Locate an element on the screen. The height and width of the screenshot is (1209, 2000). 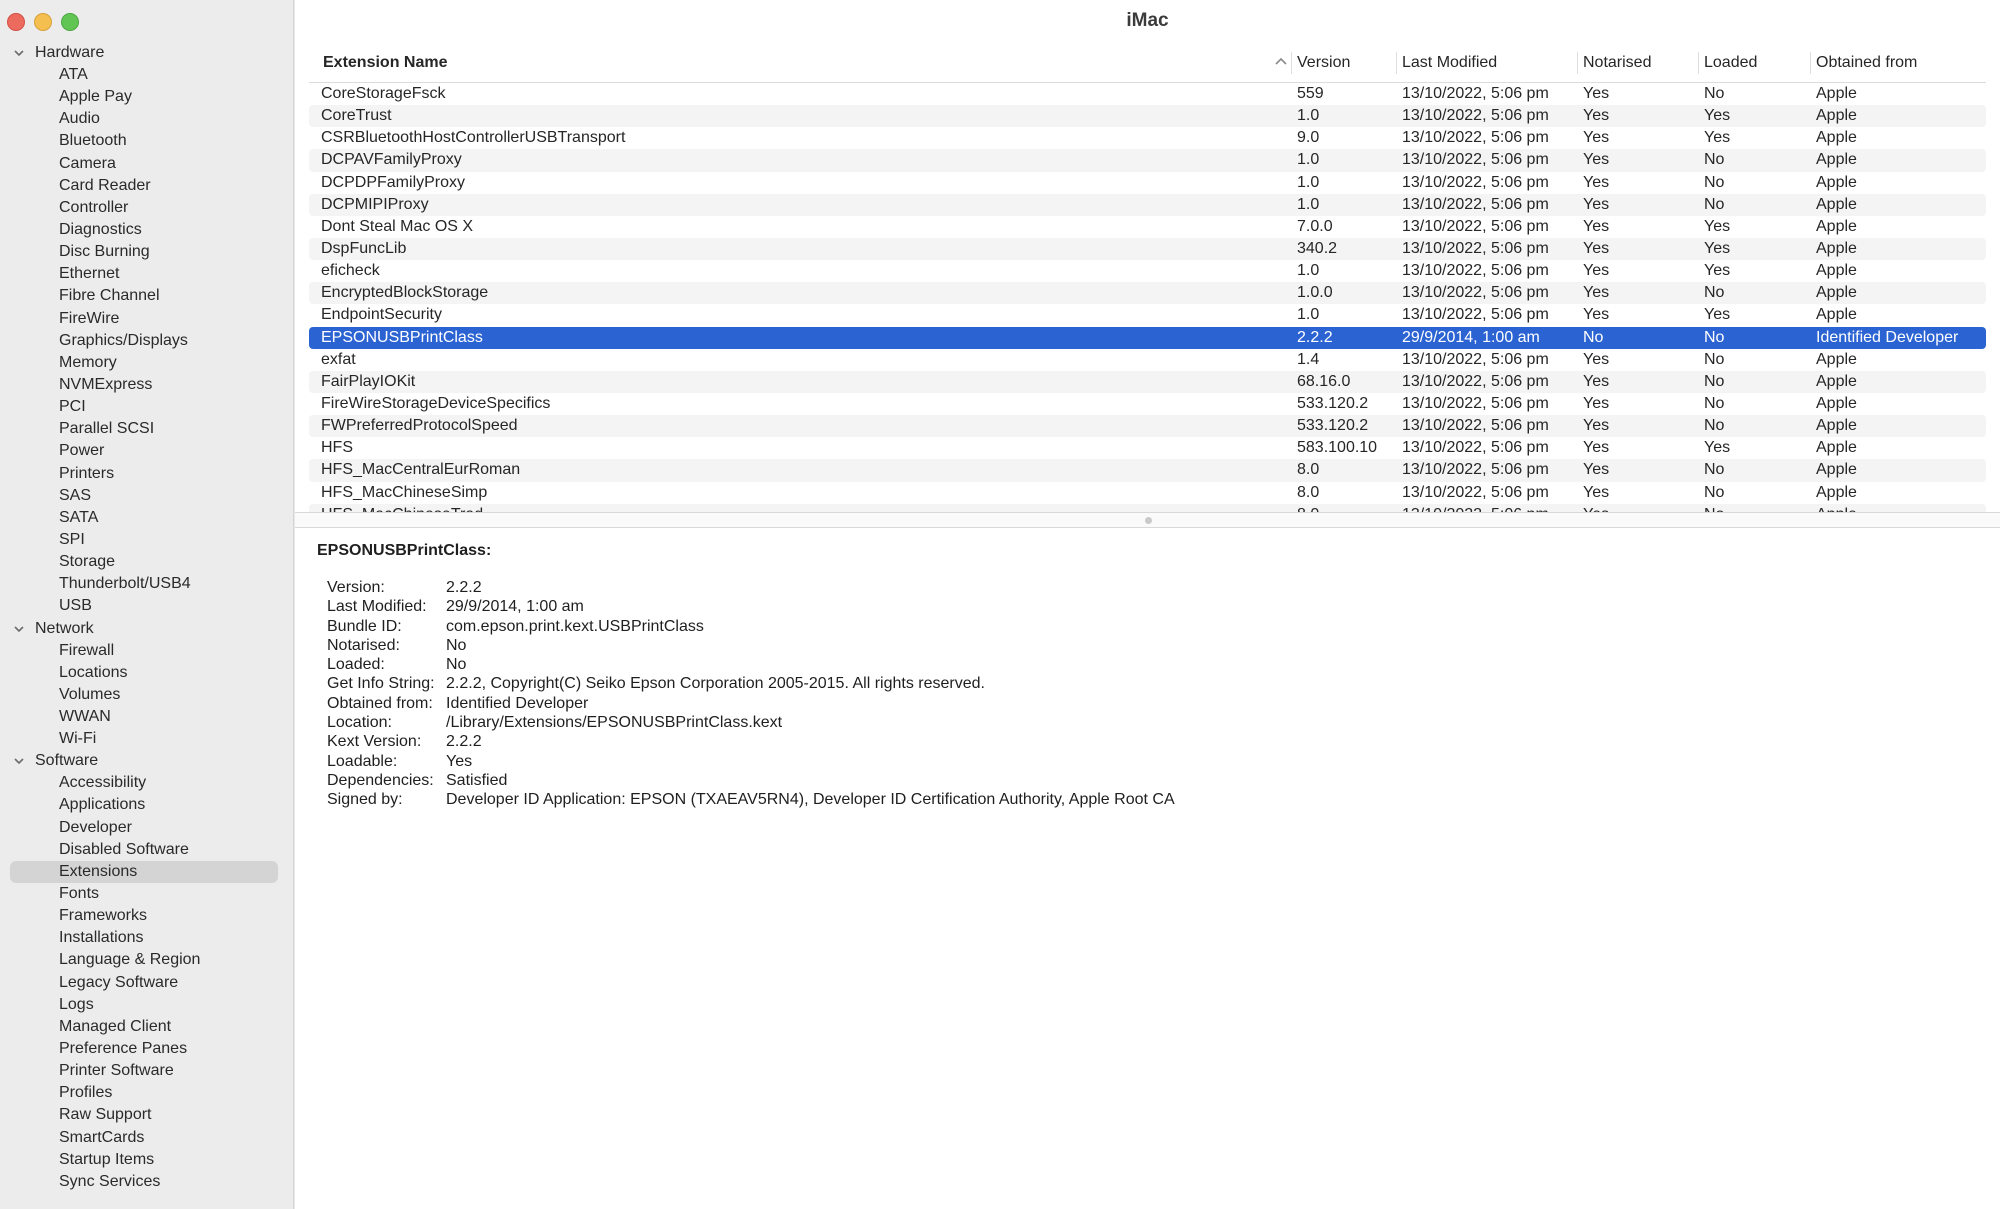
sidebar-item-camera: Camera is located at coordinates (147, 164).